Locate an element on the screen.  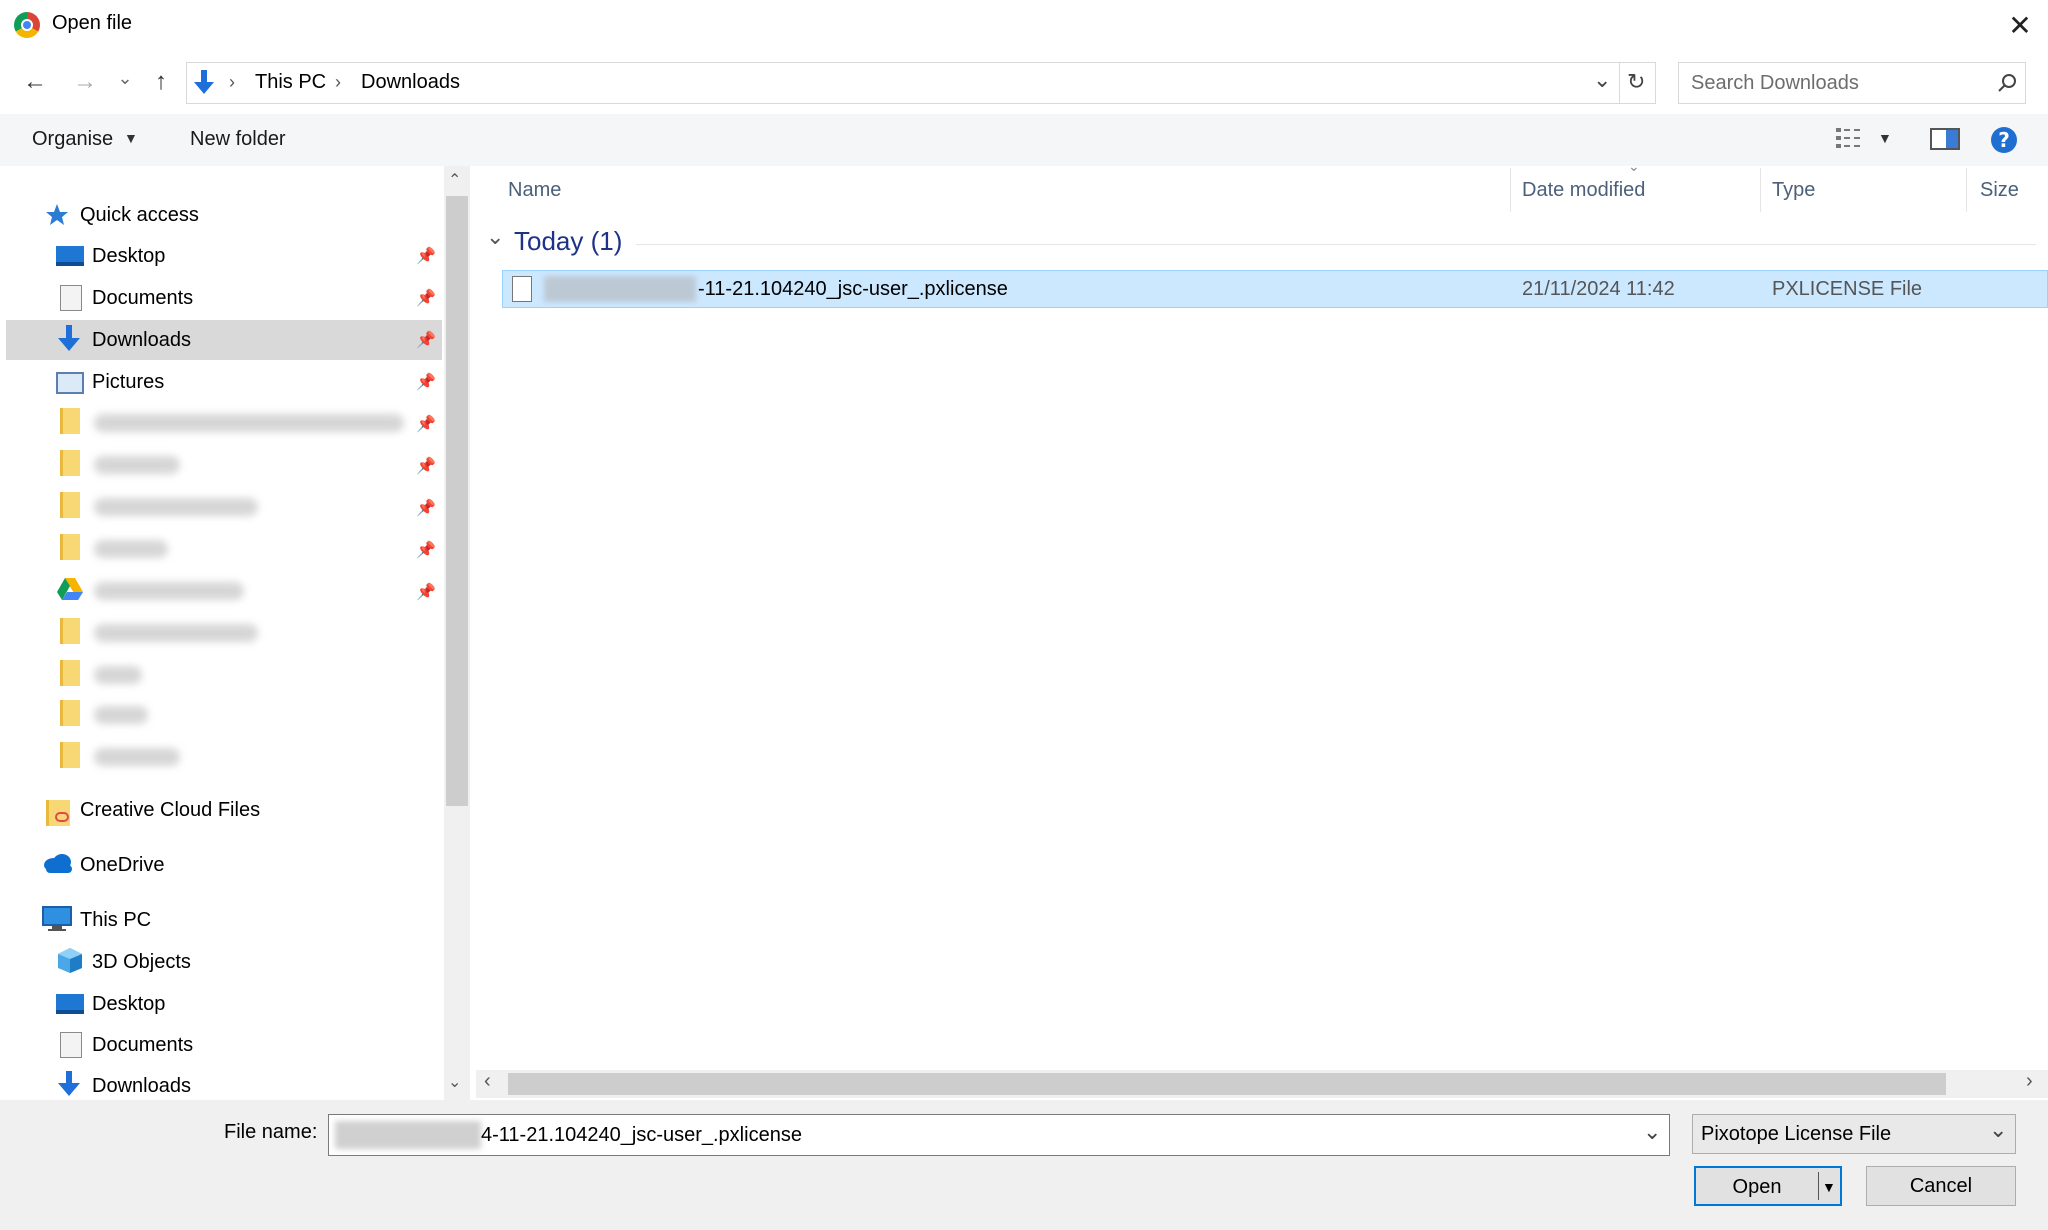
caret-down-icon: ▼ is located at coordinates (131, 138).